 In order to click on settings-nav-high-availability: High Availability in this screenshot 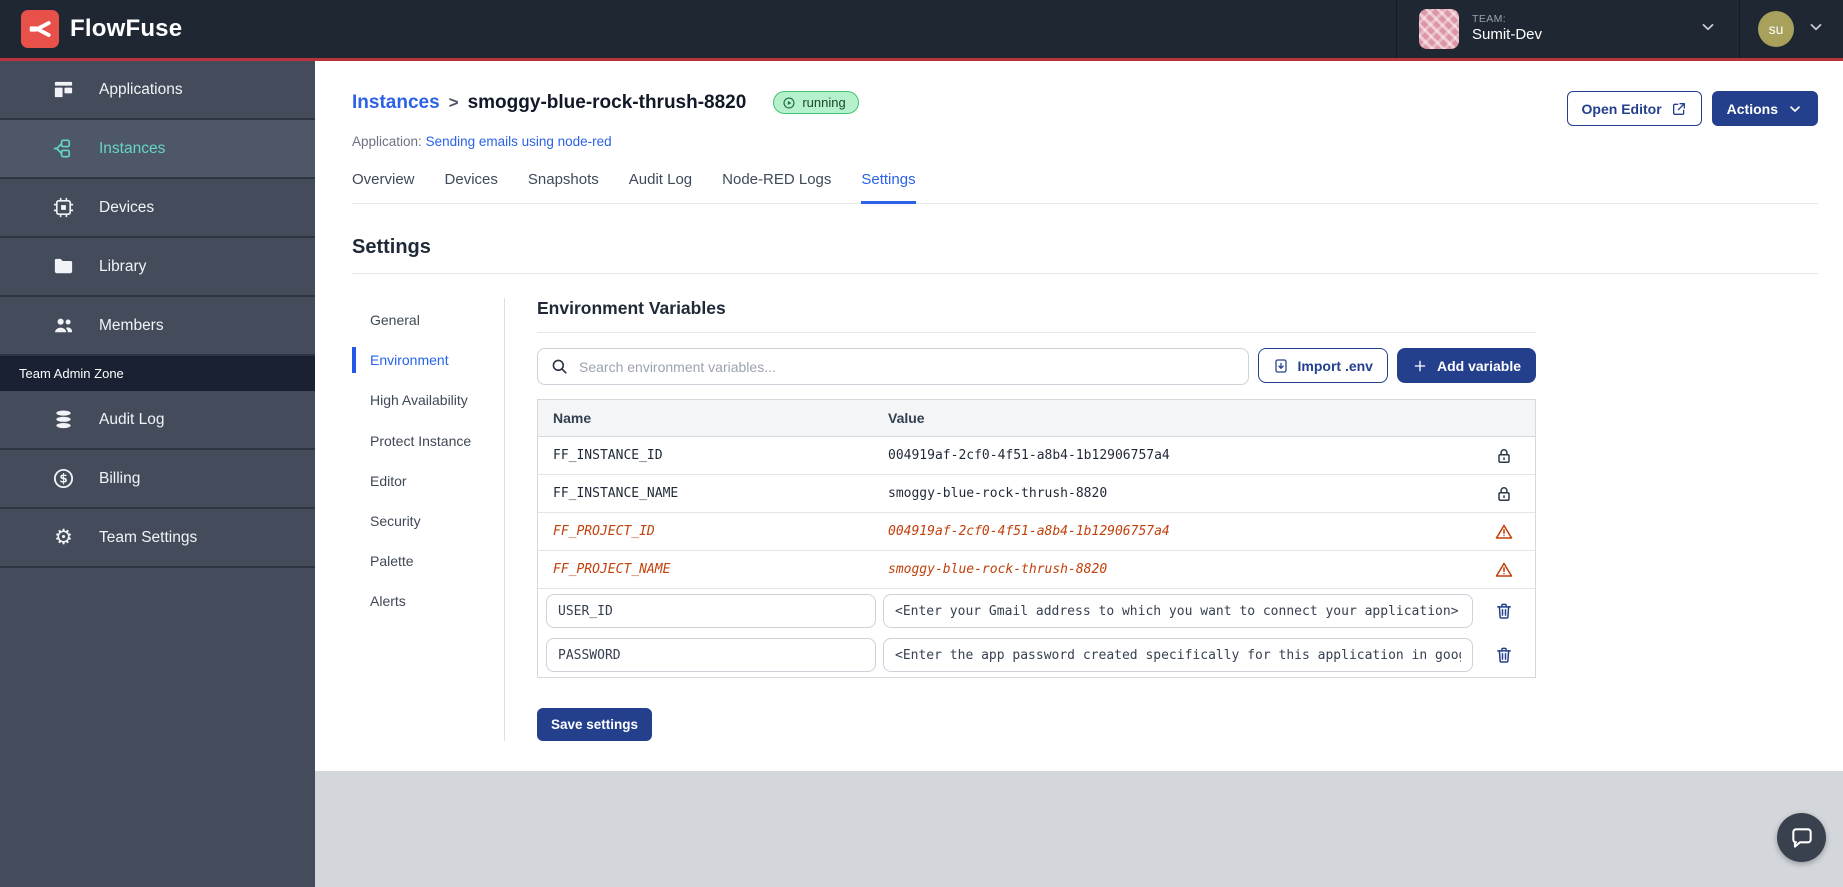, I will do `click(428, 400)`.